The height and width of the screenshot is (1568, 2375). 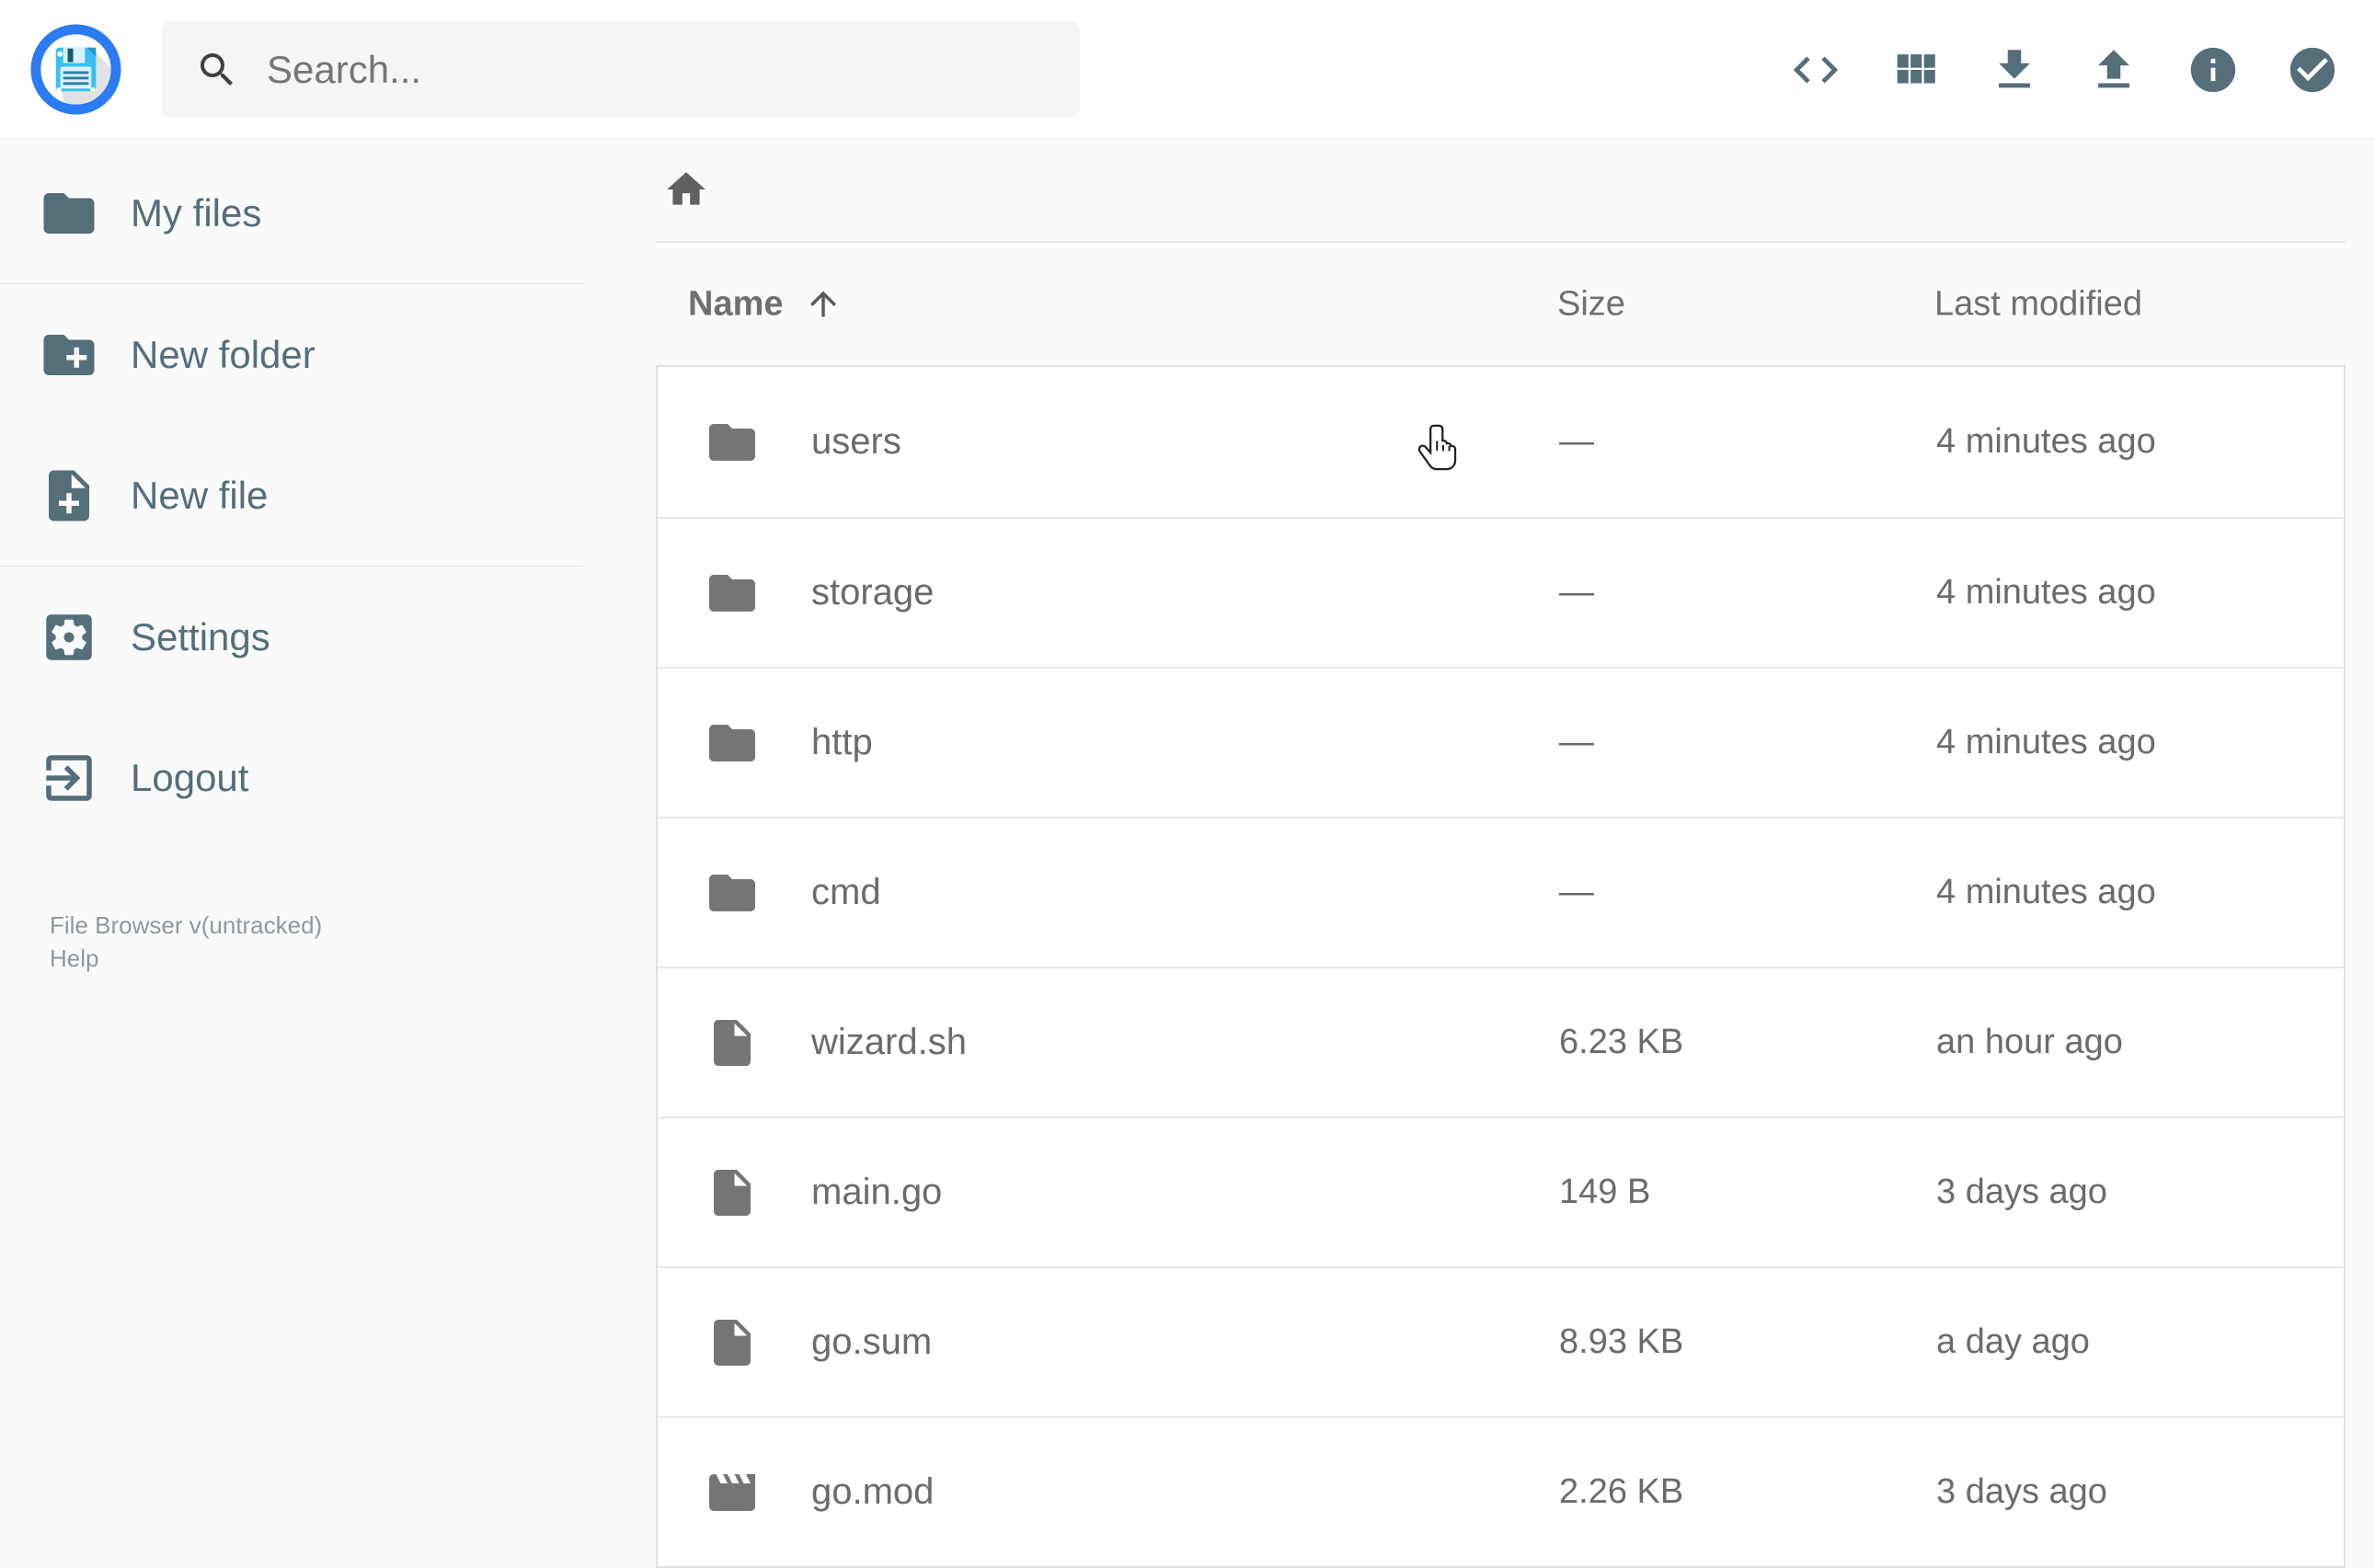 I want to click on app-logo, so click(x=75, y=69).